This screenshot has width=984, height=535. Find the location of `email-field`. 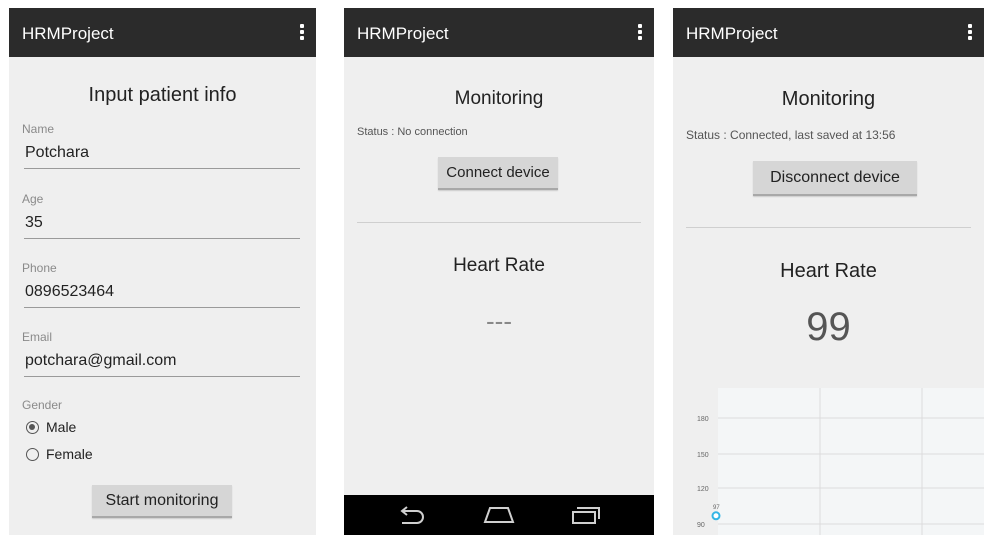

email-field is located at coordinates (162, 364).